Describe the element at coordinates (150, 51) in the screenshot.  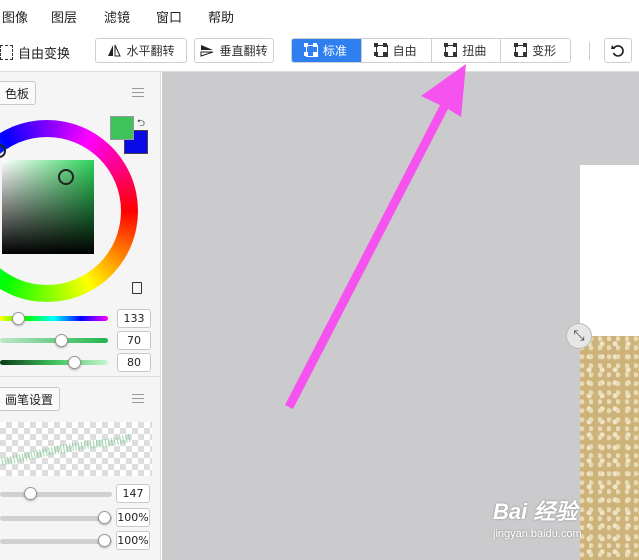
I see `flip-horizontal-label: 水平翻转` at that location.